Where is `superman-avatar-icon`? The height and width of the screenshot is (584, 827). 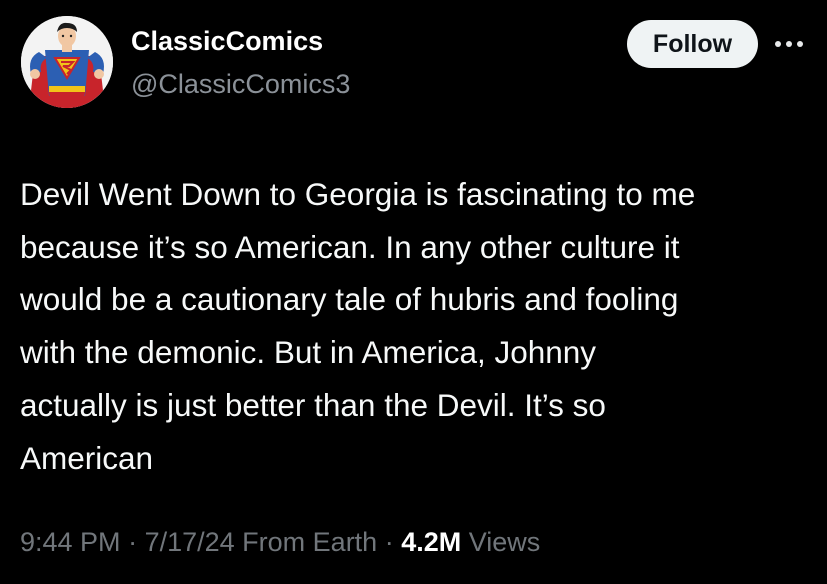
superman-avatar-icon is located at coordinates (67, 62).